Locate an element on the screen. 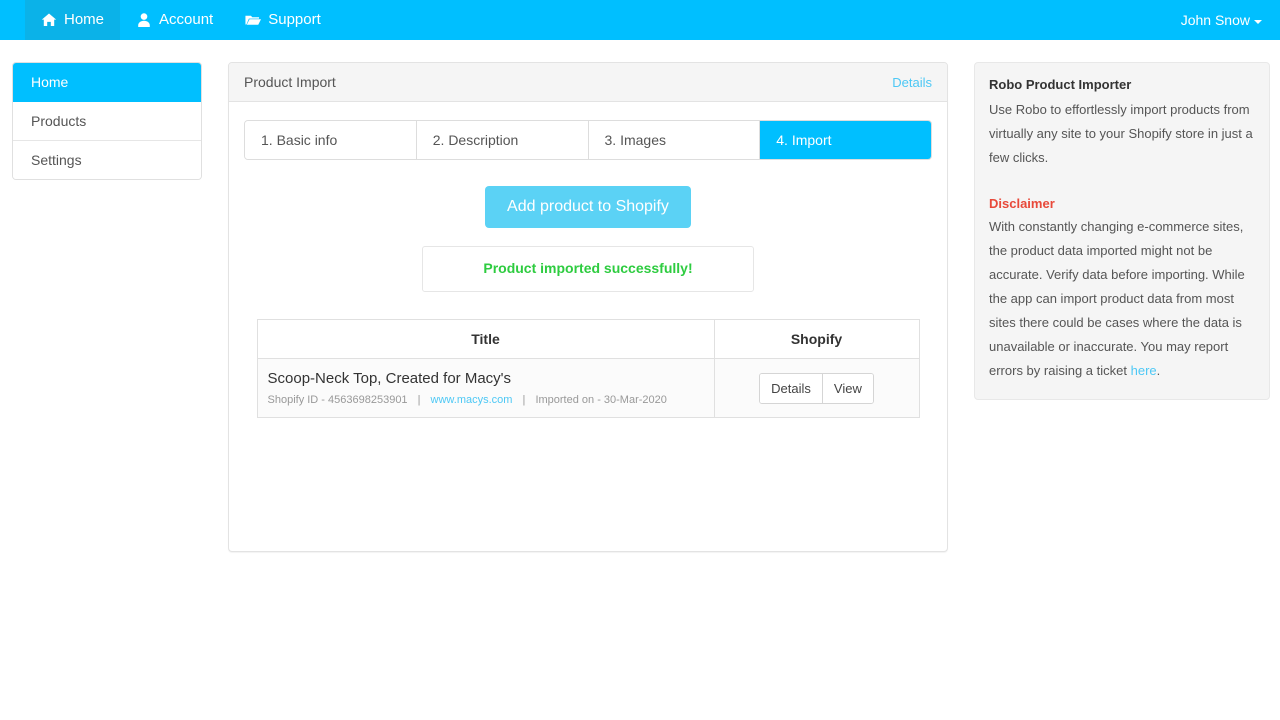 The height and width of the screenshot is (720, 1280). table-header-row: Title Shopify is located at coordinates (588, 339).